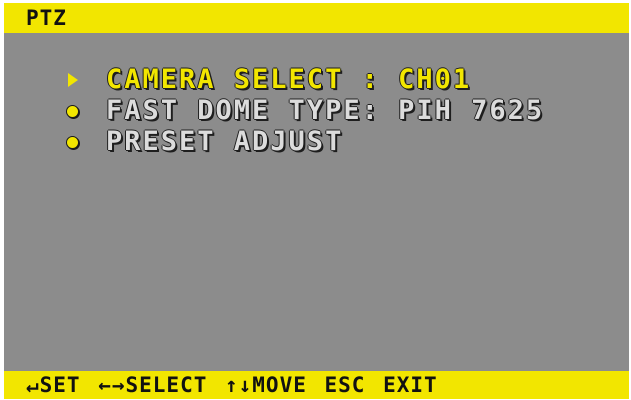  Describe the element at coordinates (289, 79) in the screenshot. I see `menu-item-label: CAMERA SELECT : CH01` at that location.